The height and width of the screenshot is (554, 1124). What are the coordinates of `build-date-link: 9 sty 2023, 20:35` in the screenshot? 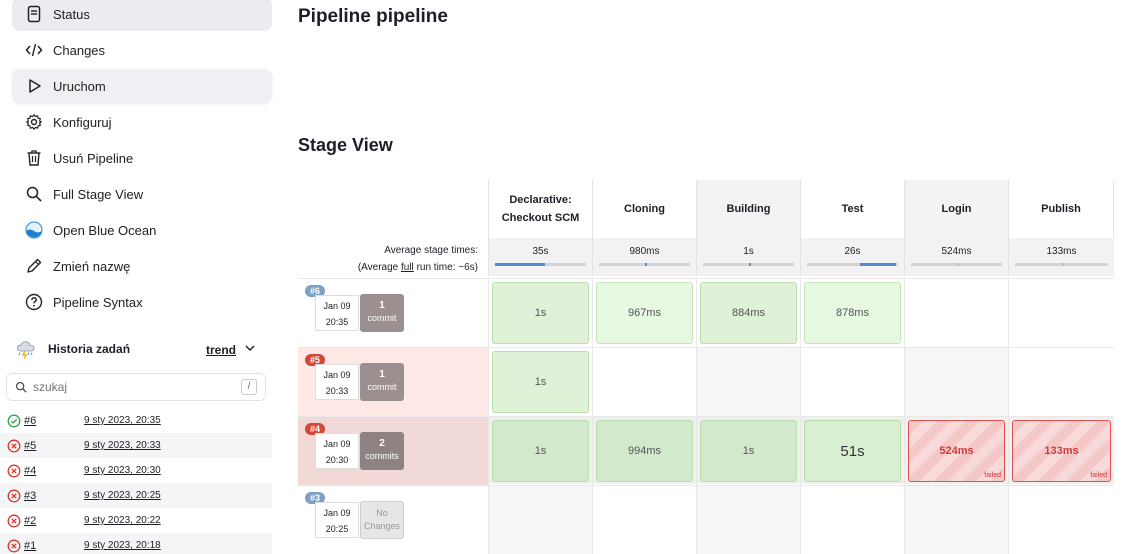 It's located at (122, 420).